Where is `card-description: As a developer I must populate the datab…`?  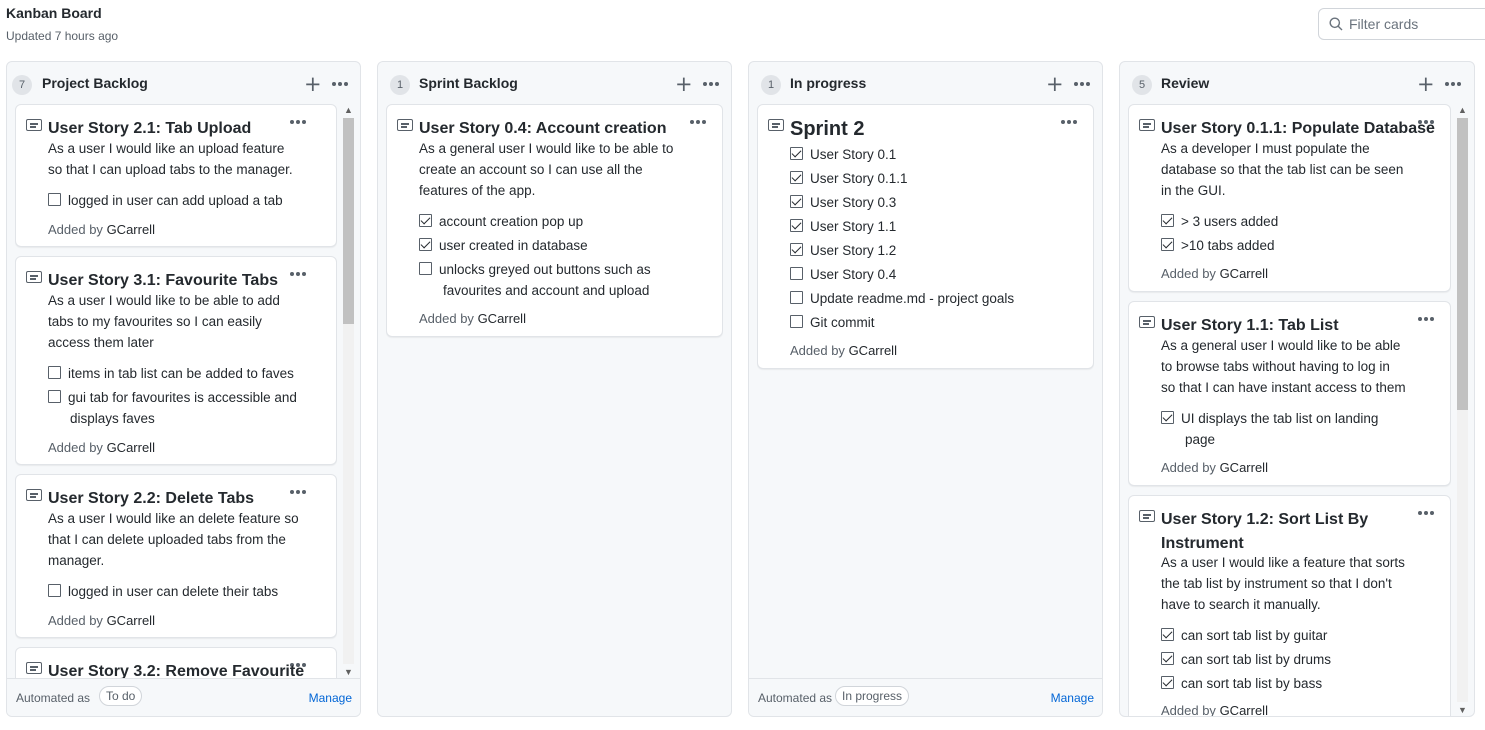
card-description: As a developer I must populate the datab… is located at coordinates (1282, 169).